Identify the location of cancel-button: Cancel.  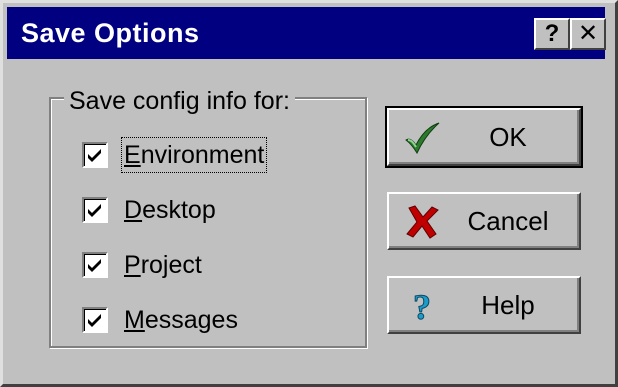
(484, 221).